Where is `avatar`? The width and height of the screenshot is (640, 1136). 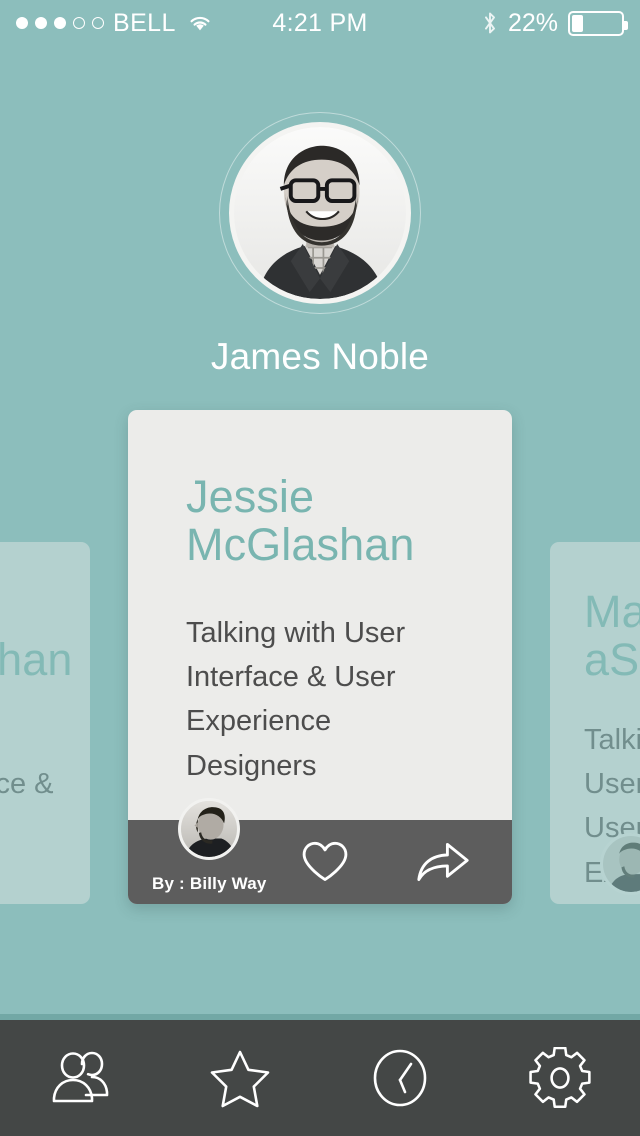
avatar is located at coordinates (320, 213).